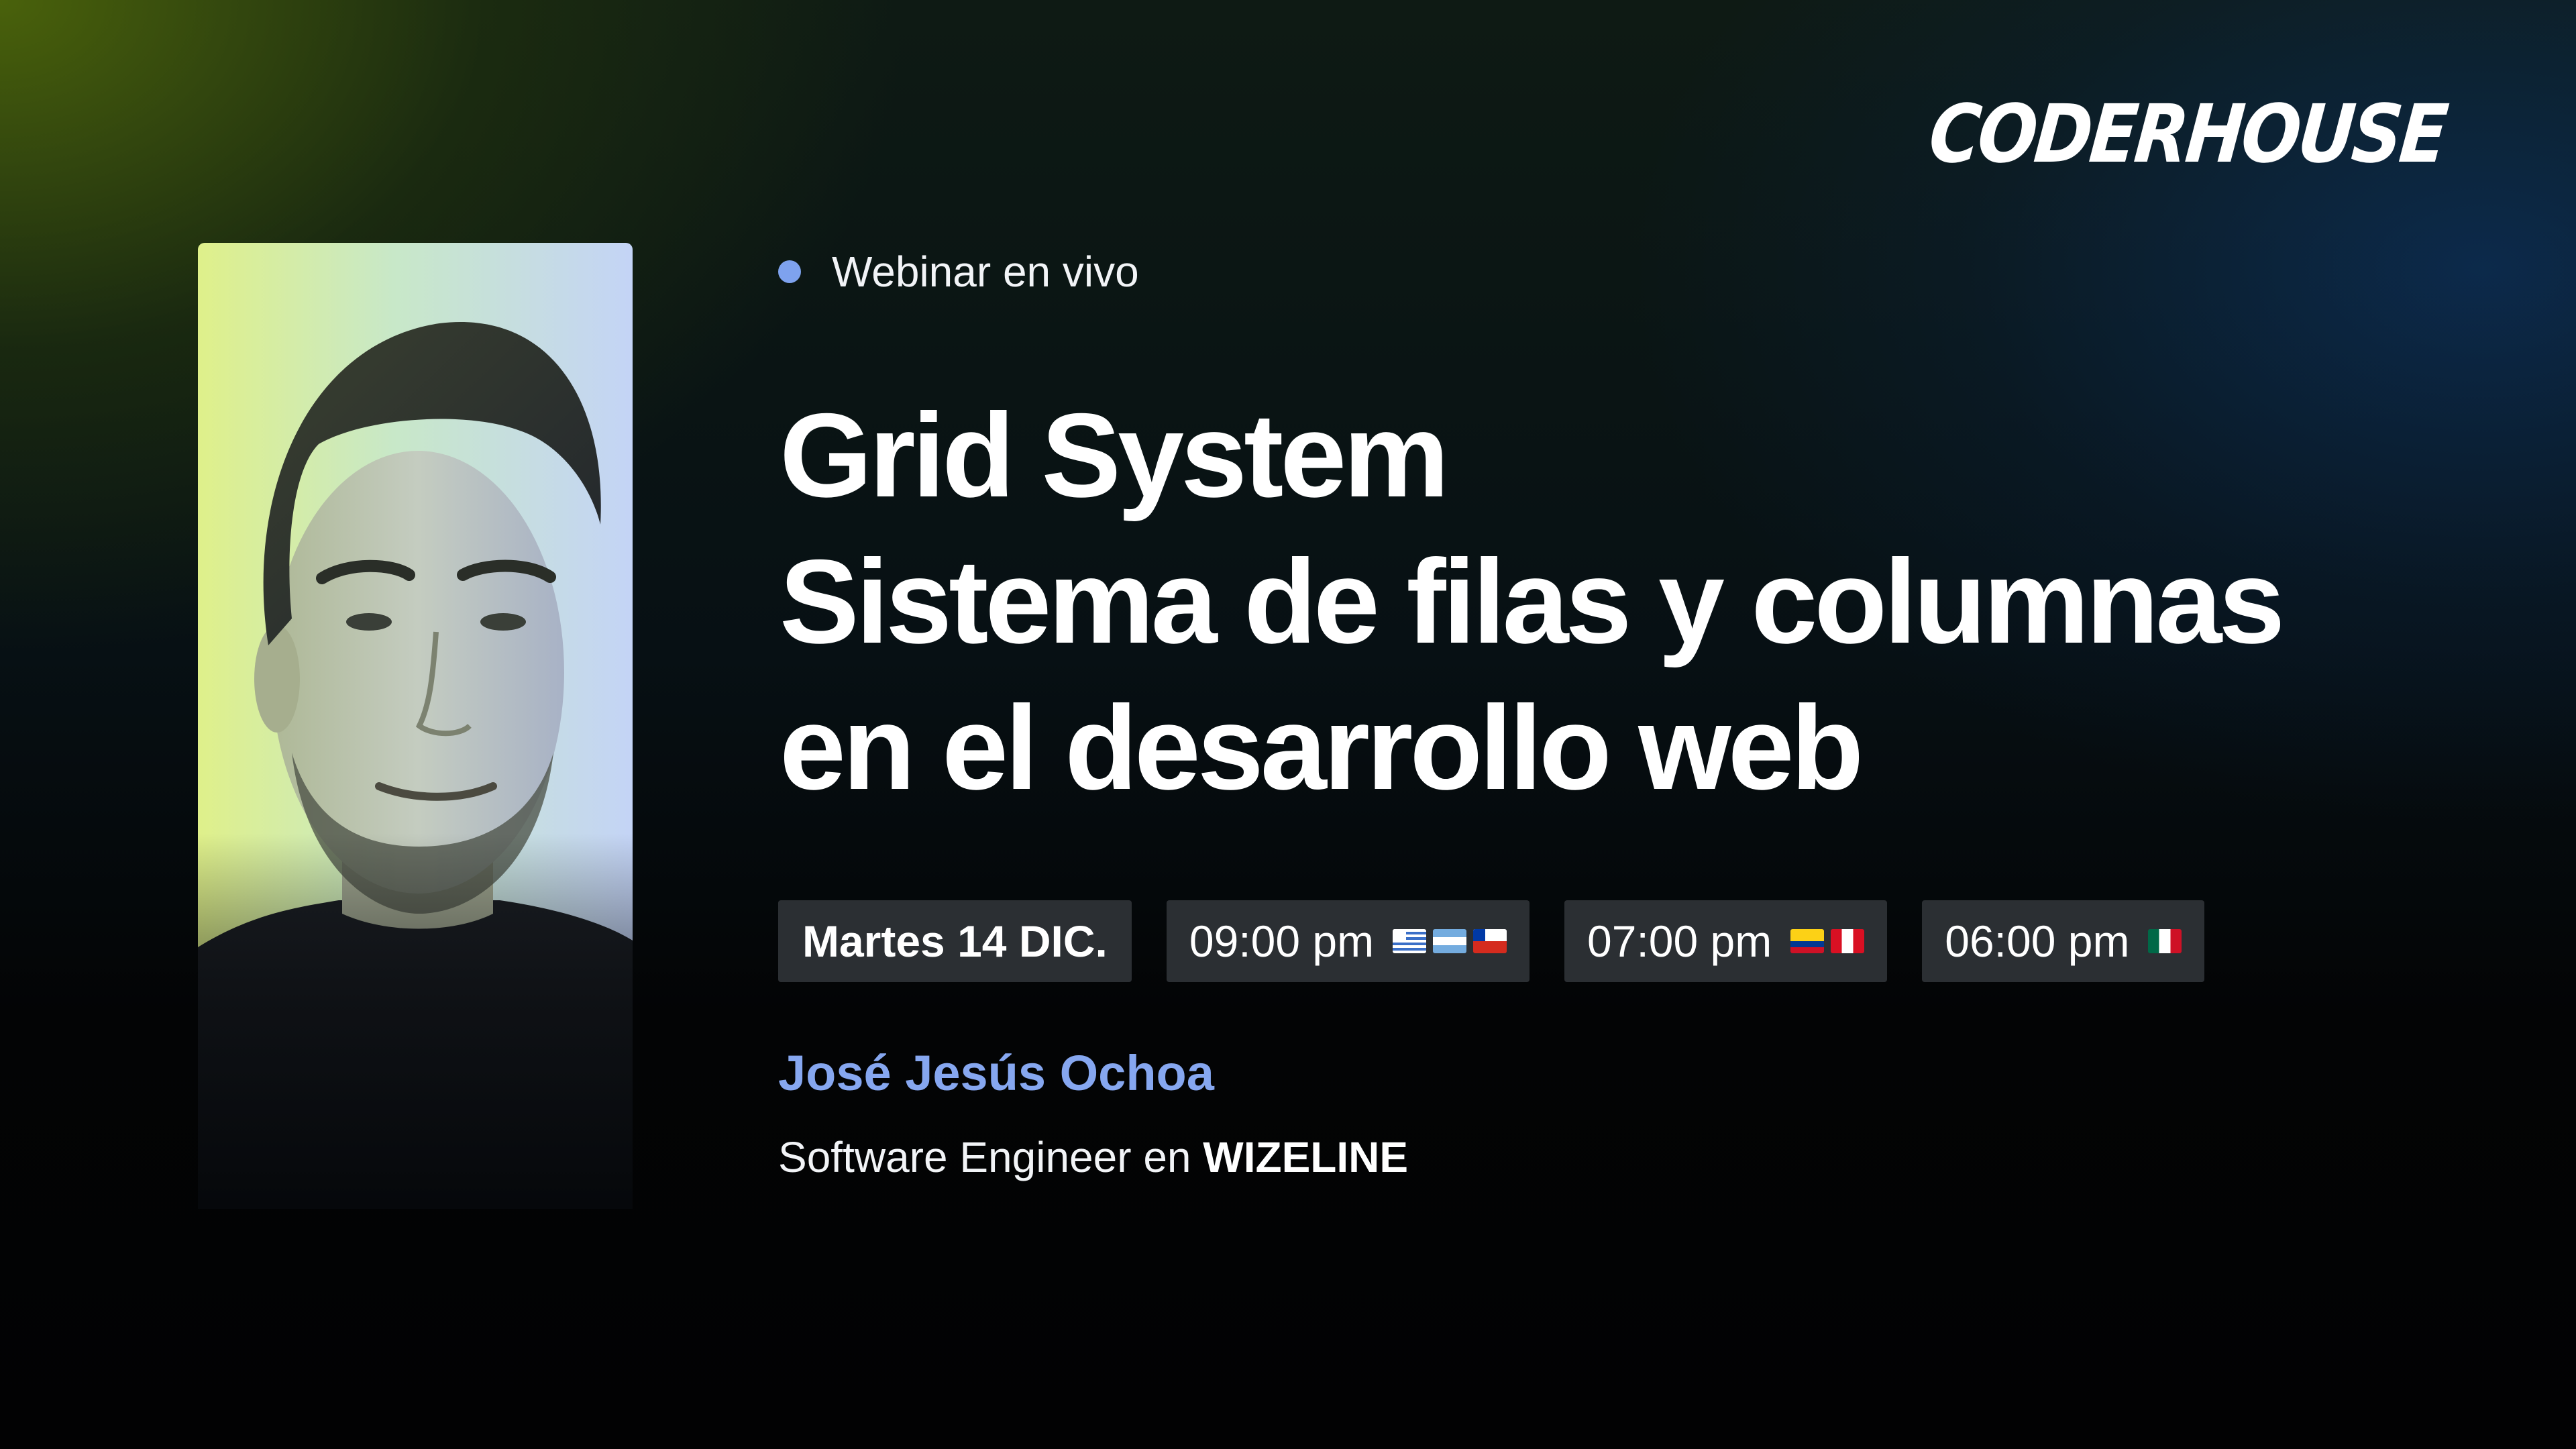  I want to click on live-badge-label: Webinar en vivo, so click(985, 272).